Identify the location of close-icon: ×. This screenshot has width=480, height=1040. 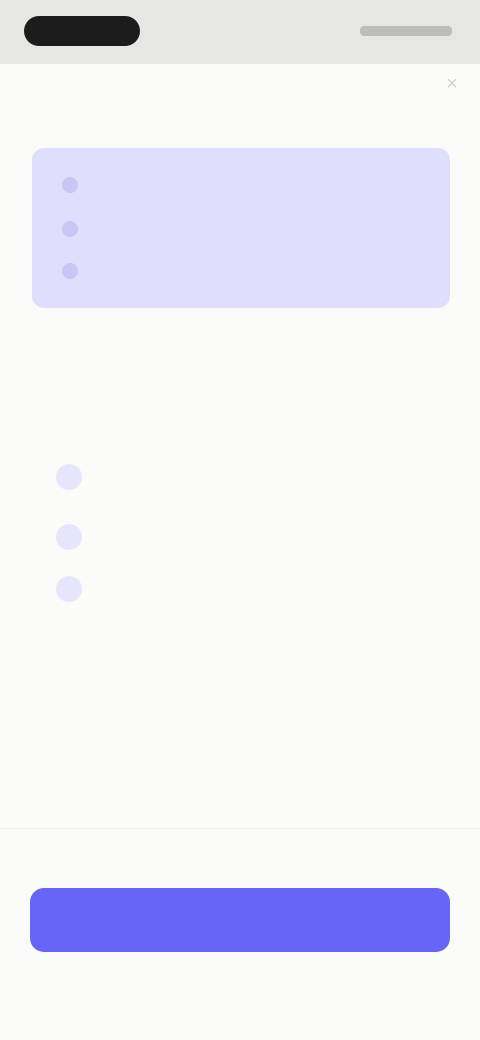
(452, 84).